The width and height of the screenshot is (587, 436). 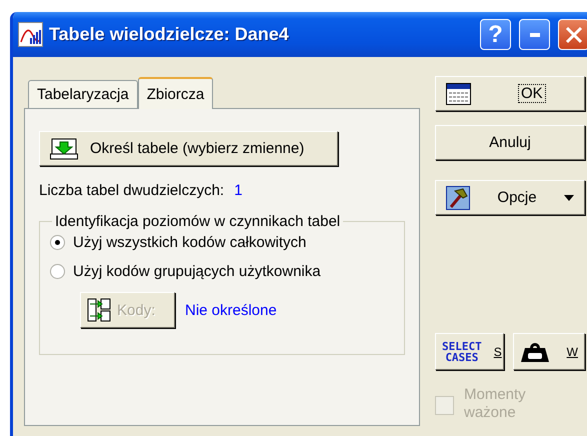 I want to click on close-button, so click(x=572, y=34).